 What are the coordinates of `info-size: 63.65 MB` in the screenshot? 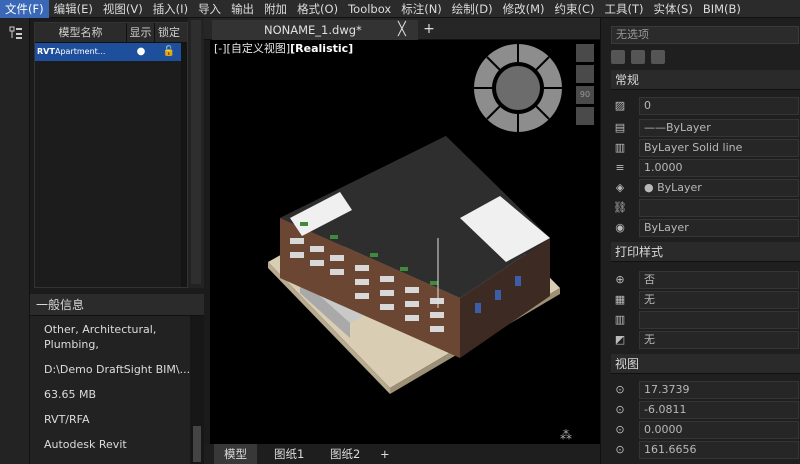 It's located at (70, 394).